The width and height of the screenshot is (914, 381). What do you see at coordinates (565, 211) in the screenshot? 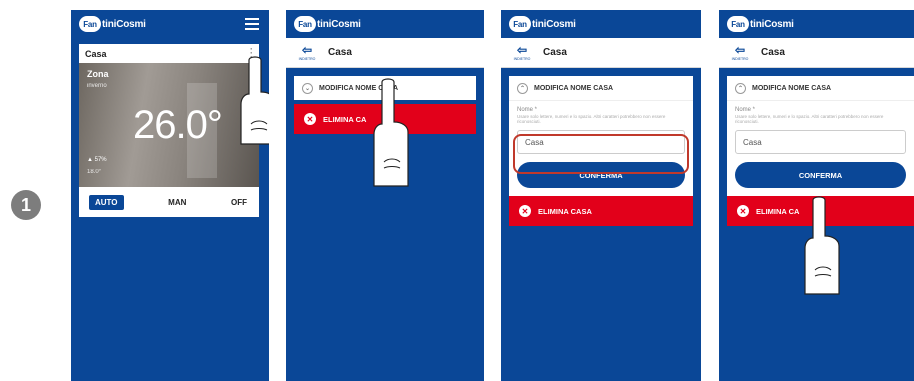
I see `delete-house-label: ELIMINA CASA` at bounding box center [565, 211].